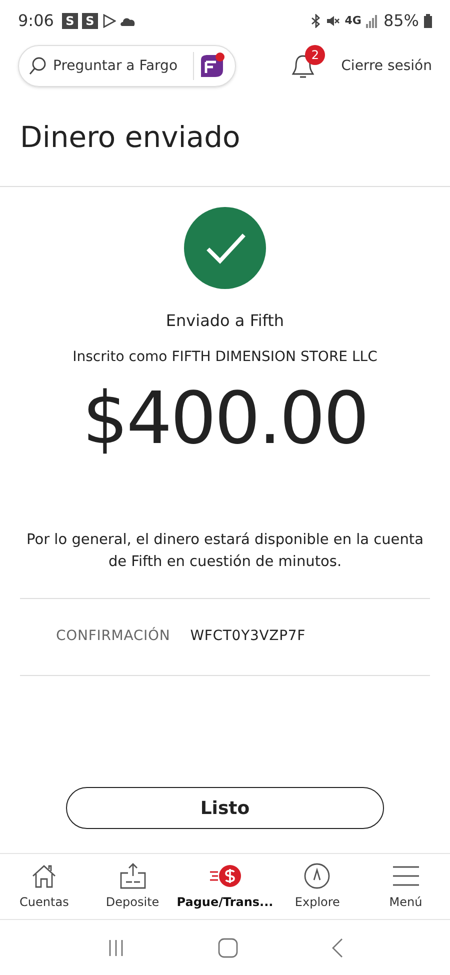 The image size is (450, 975). What do you see at coordinates (386, 66) in the screenshot?
I see `logout-link: Cierre sesión` at bounding box center [386, 66].